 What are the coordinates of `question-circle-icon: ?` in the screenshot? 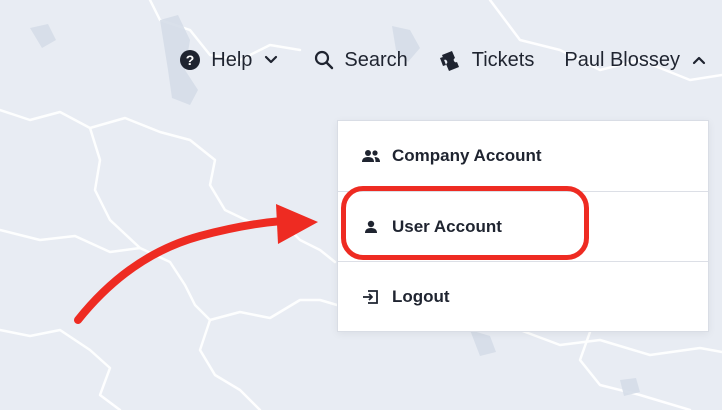 It's located at (190, 60).